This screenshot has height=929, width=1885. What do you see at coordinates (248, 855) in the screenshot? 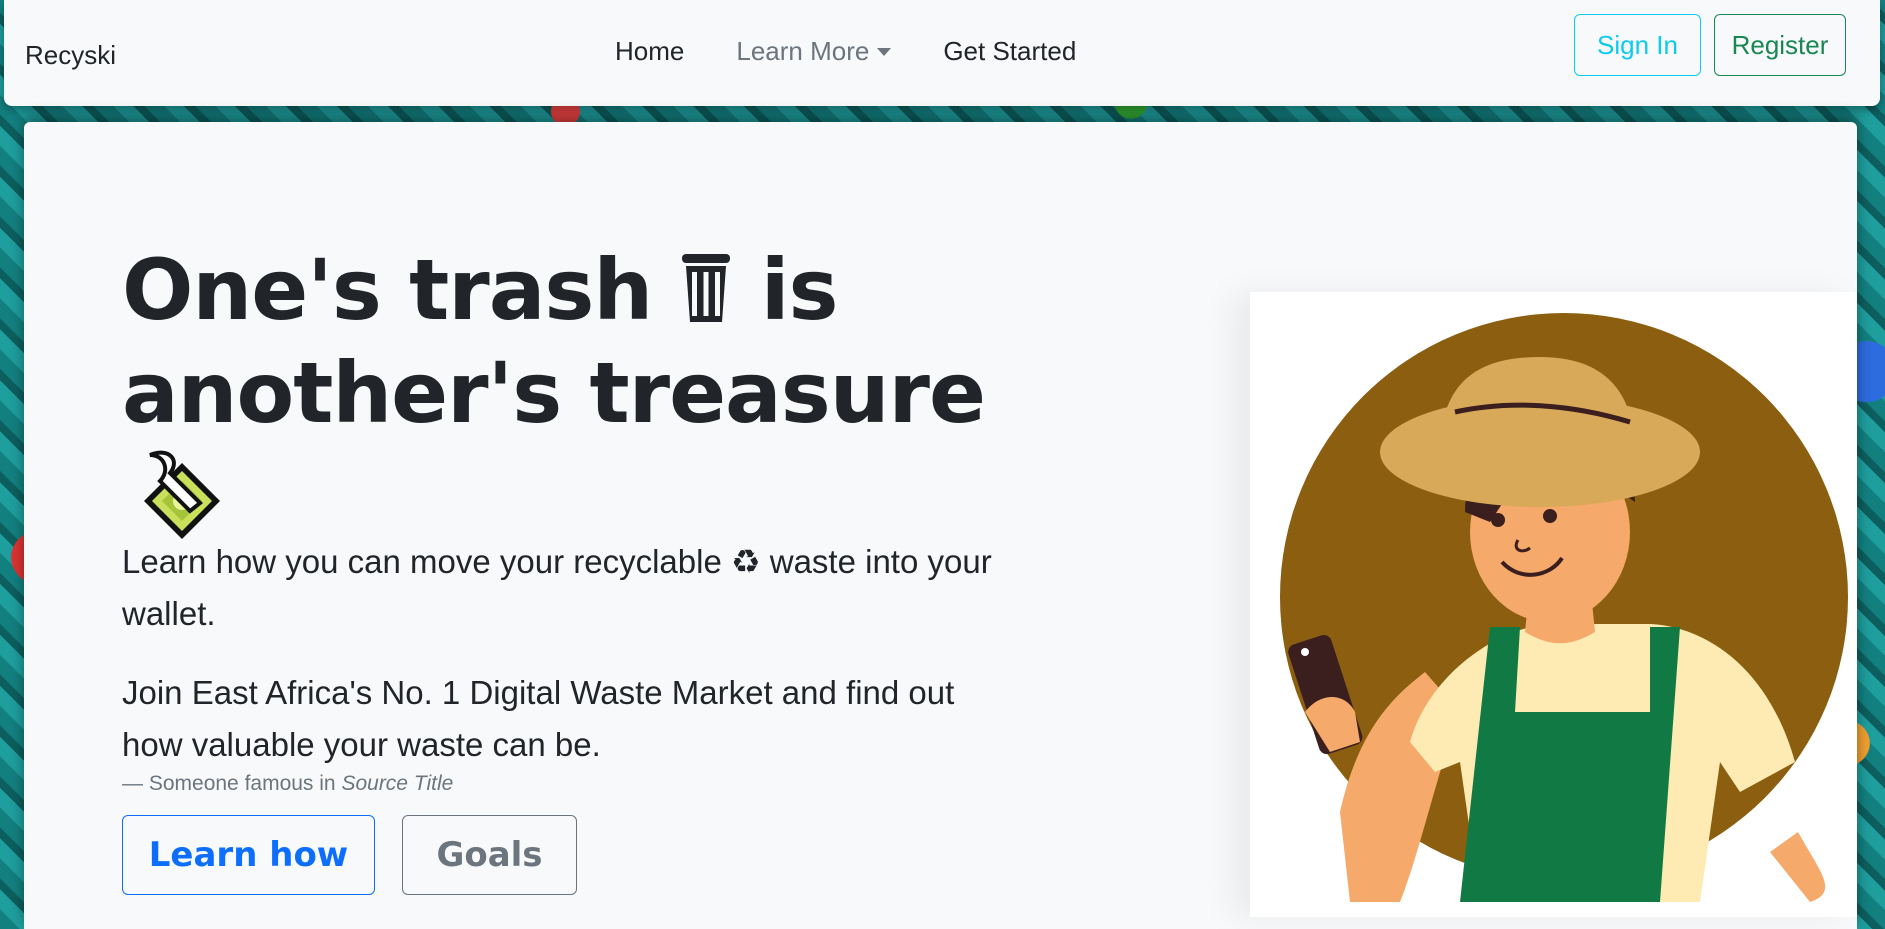
I see `learn-how-button: Learn how` at bounding box center [248, 855].